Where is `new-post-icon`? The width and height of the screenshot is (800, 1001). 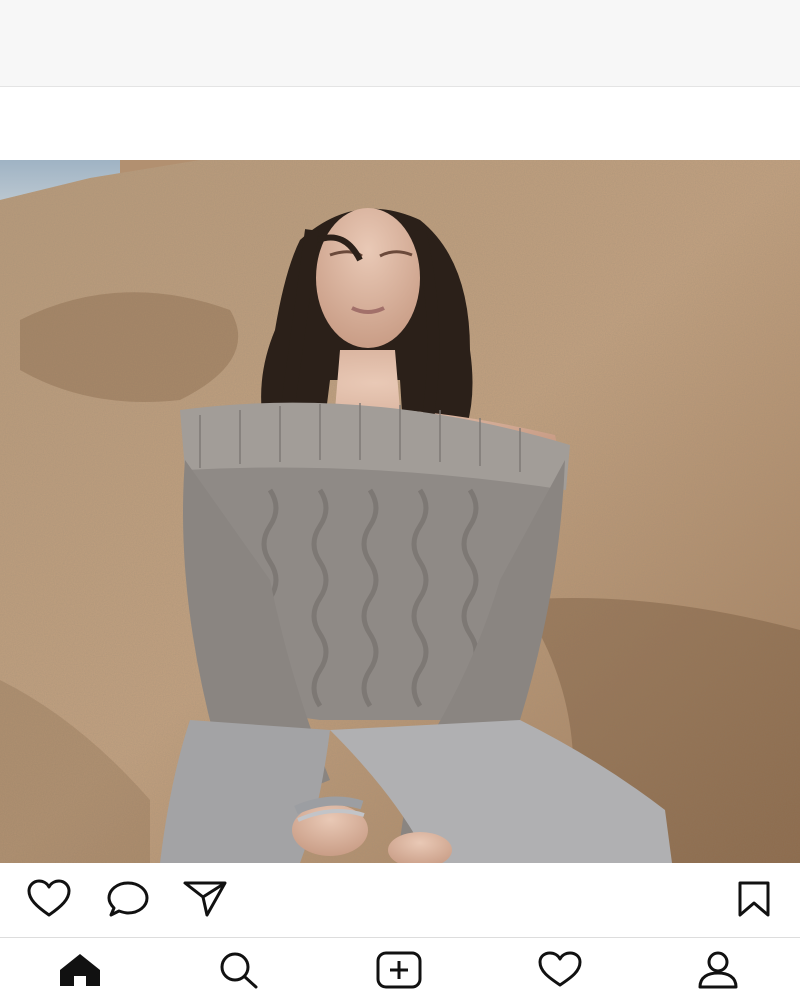
new-post-icon is located at coordinates (399, 970).